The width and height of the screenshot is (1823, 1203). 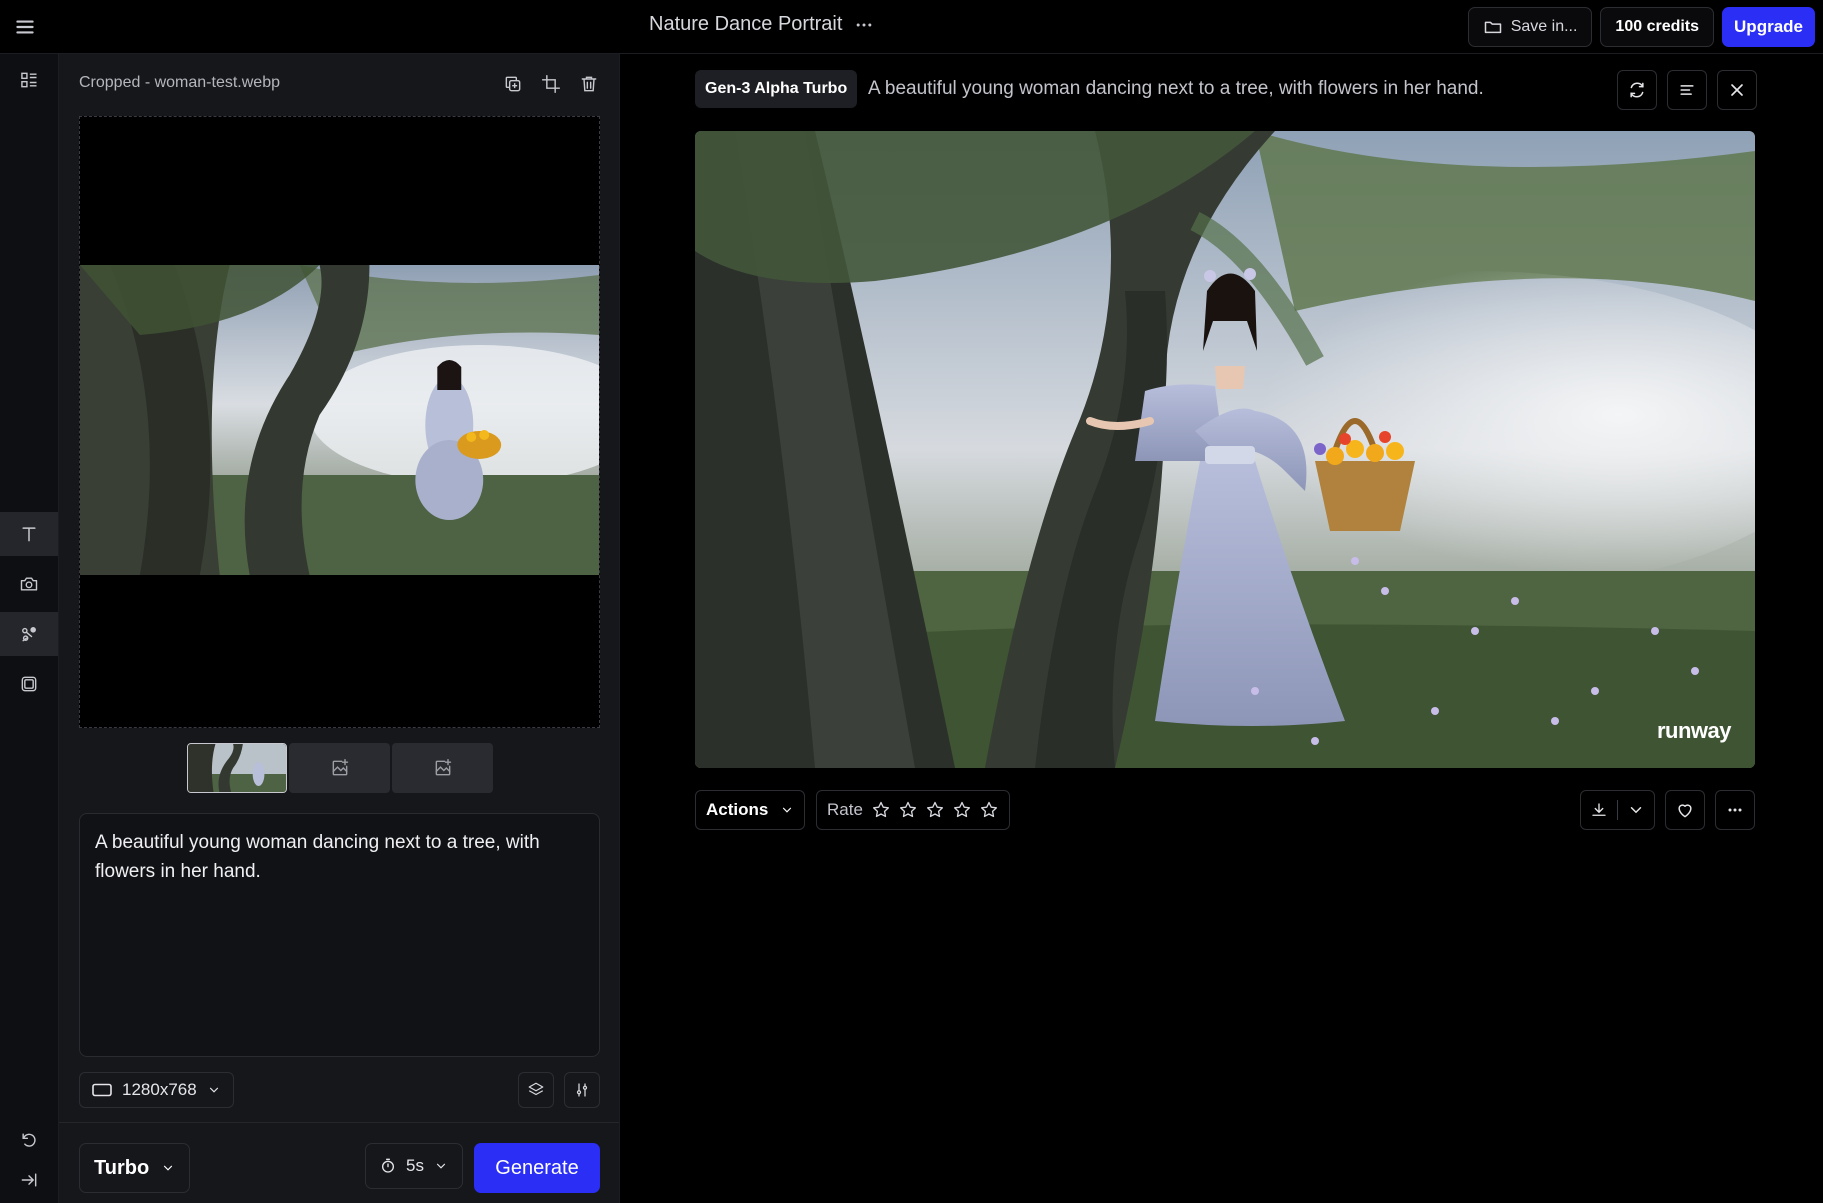 I want to click on image-thumbnail, so click(x=237, y=768).